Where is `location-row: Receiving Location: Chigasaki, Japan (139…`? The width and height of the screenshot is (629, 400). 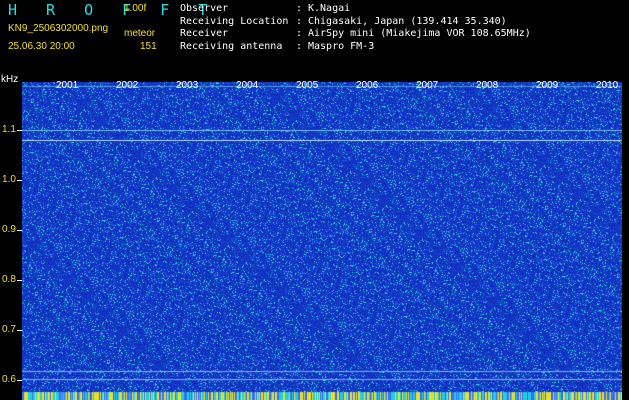 location-row: Receiving Location: Chigasaki, Japan (139… is located at coordinates (343, 21).